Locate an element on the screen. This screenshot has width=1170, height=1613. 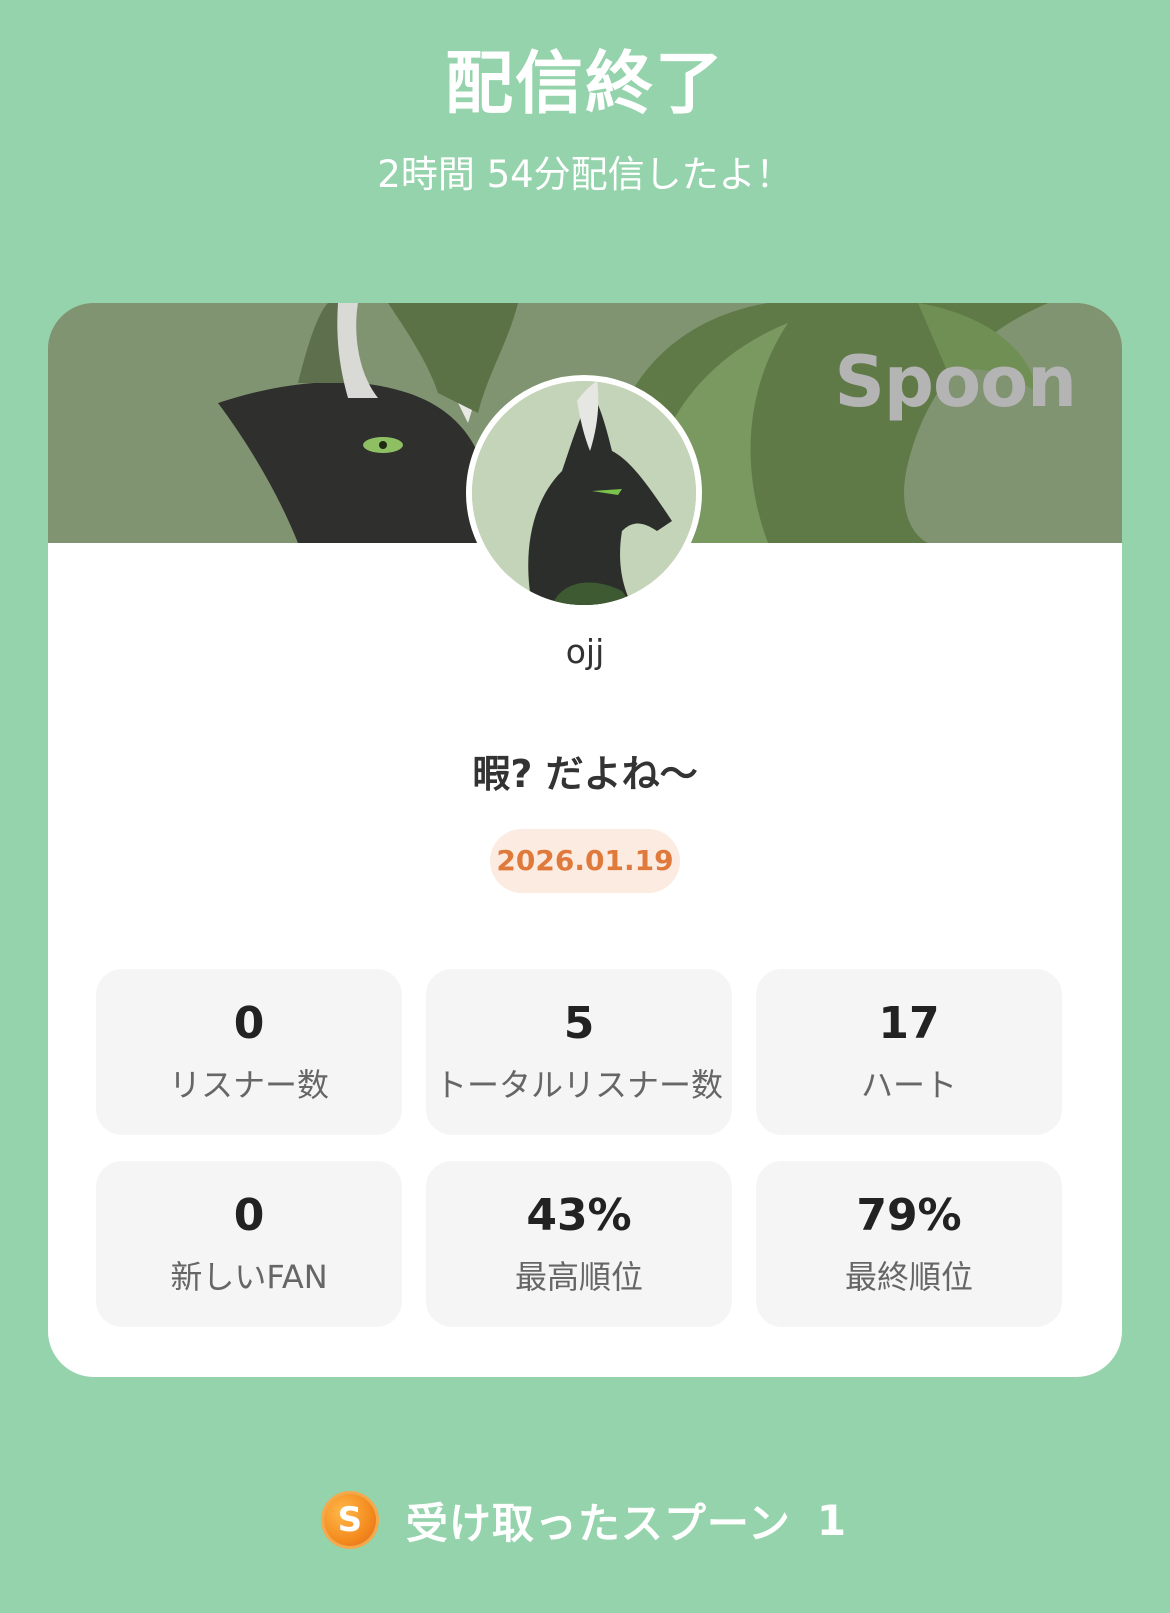
stat-label: ハート is located at coordinates (908, 1085).